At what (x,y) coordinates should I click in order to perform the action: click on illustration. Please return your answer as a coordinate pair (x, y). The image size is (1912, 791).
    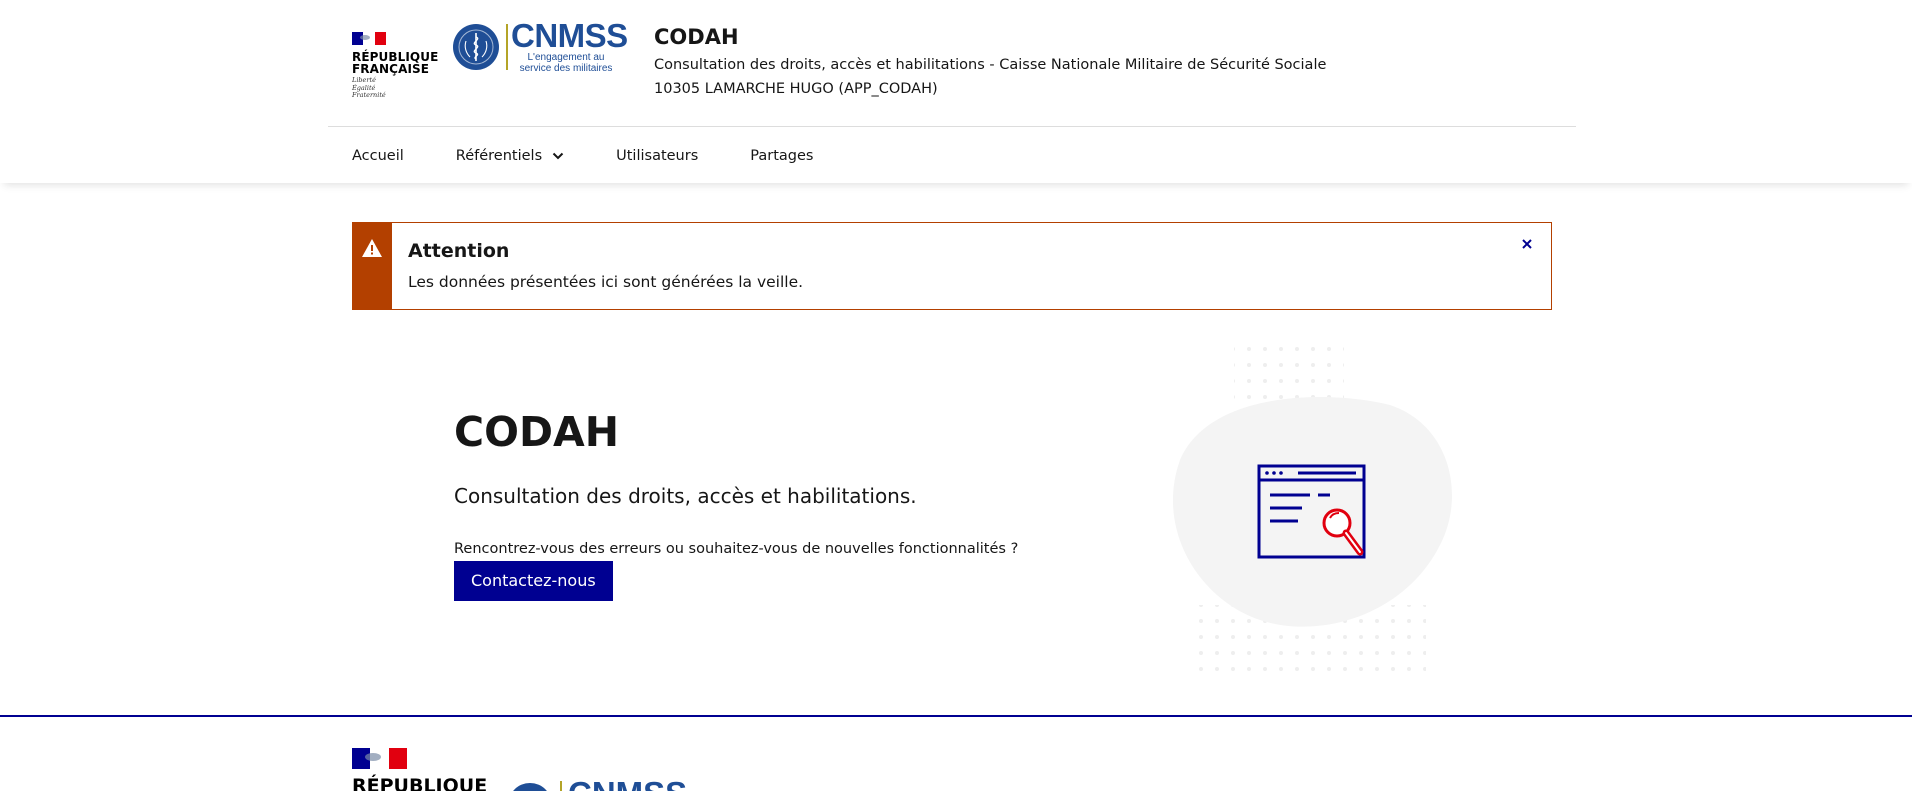
    Looking at the image, I should click on (1310, 507).